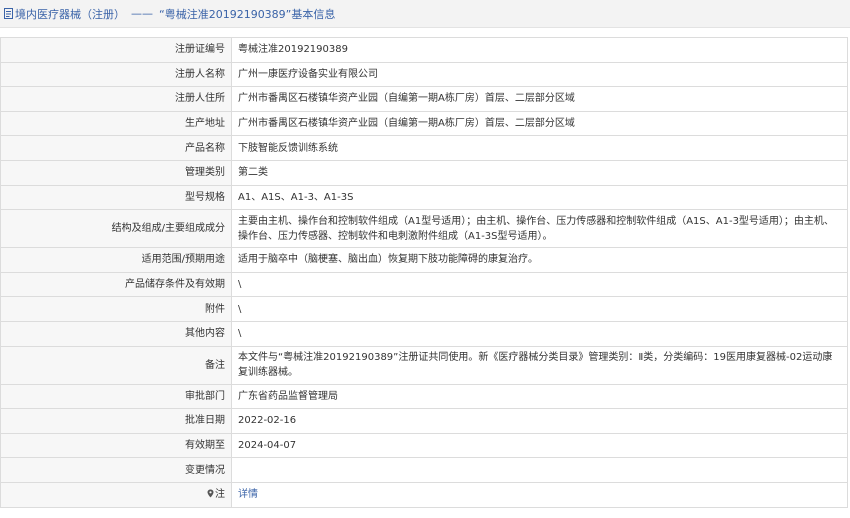 This screenshot has width=850, height=518. I want to click on table-row: 其他内容 \, so click(424, 333).